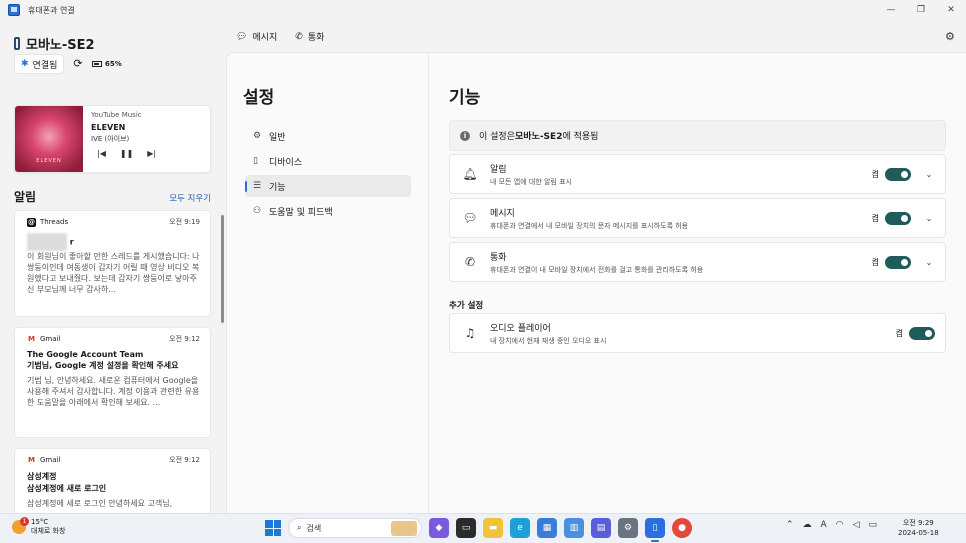 The image size is (966, 543). I want to click on minimize-button: —, so click(891, 10).